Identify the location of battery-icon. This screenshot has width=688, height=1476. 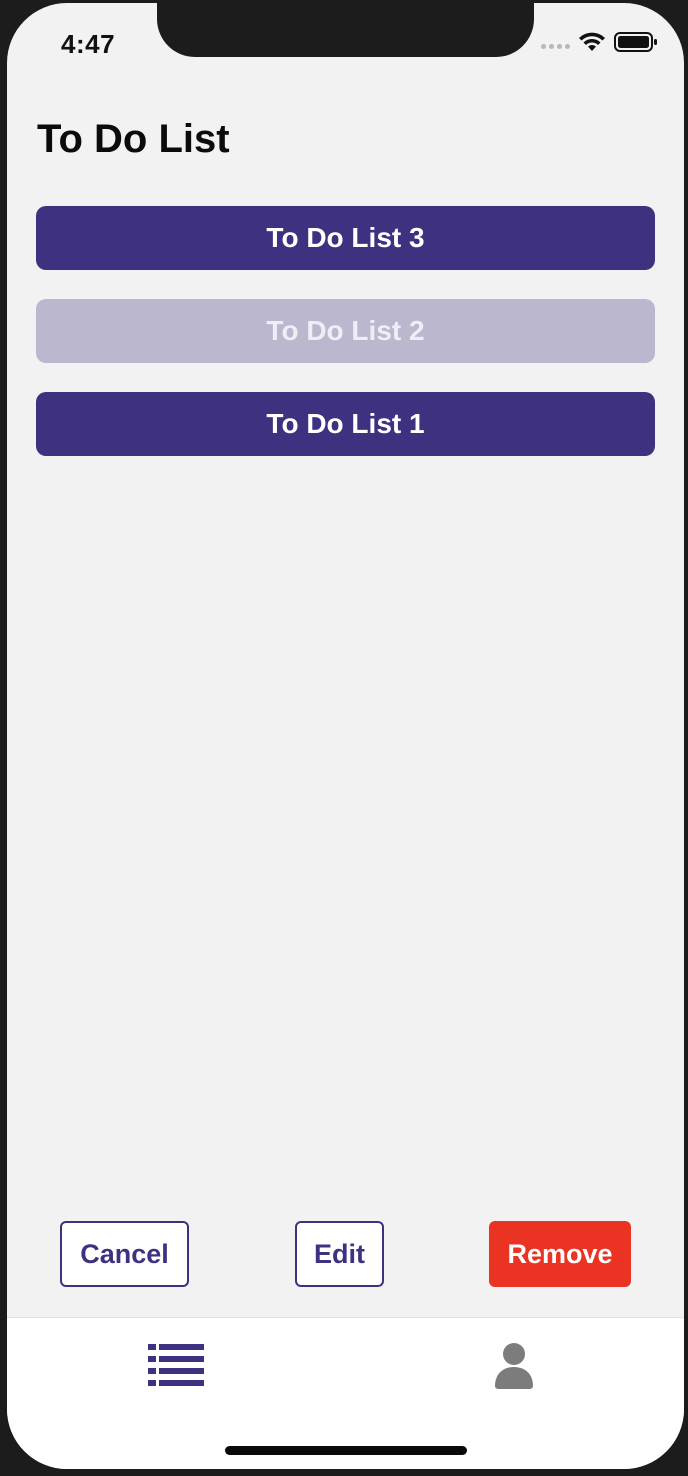
(635, 42).